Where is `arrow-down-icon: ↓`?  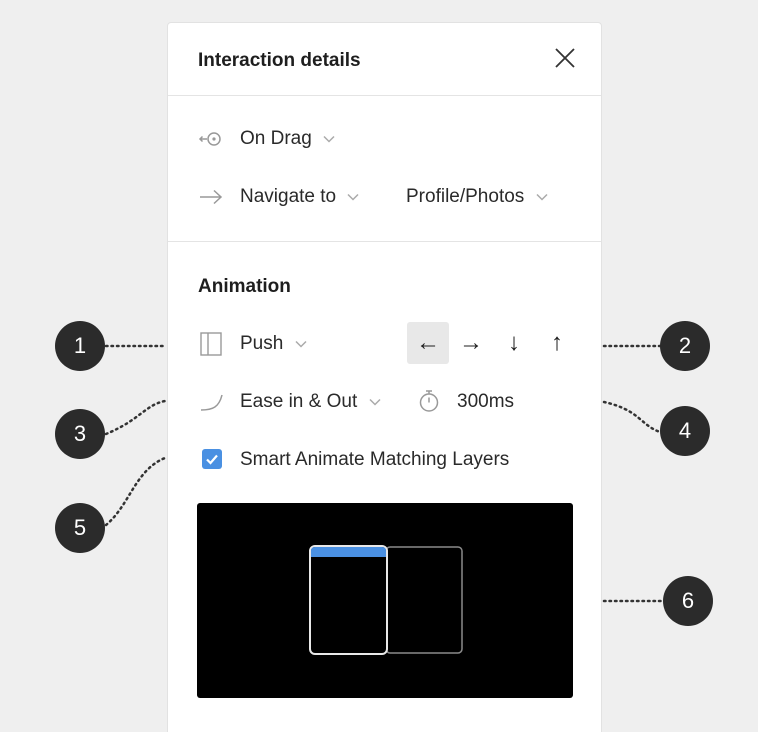
arrow-down-icon: ↓ is located at coordinates (514, 342).